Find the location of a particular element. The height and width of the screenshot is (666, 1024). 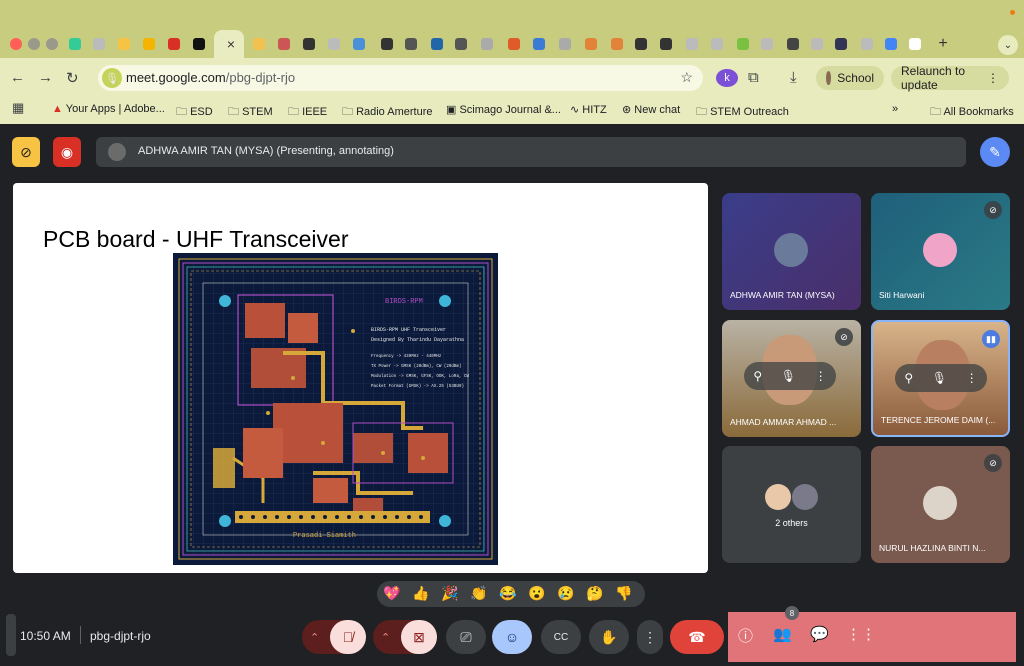

bookmark-item: 🗀 STEM Outreach is located at coordinates (742, 112).